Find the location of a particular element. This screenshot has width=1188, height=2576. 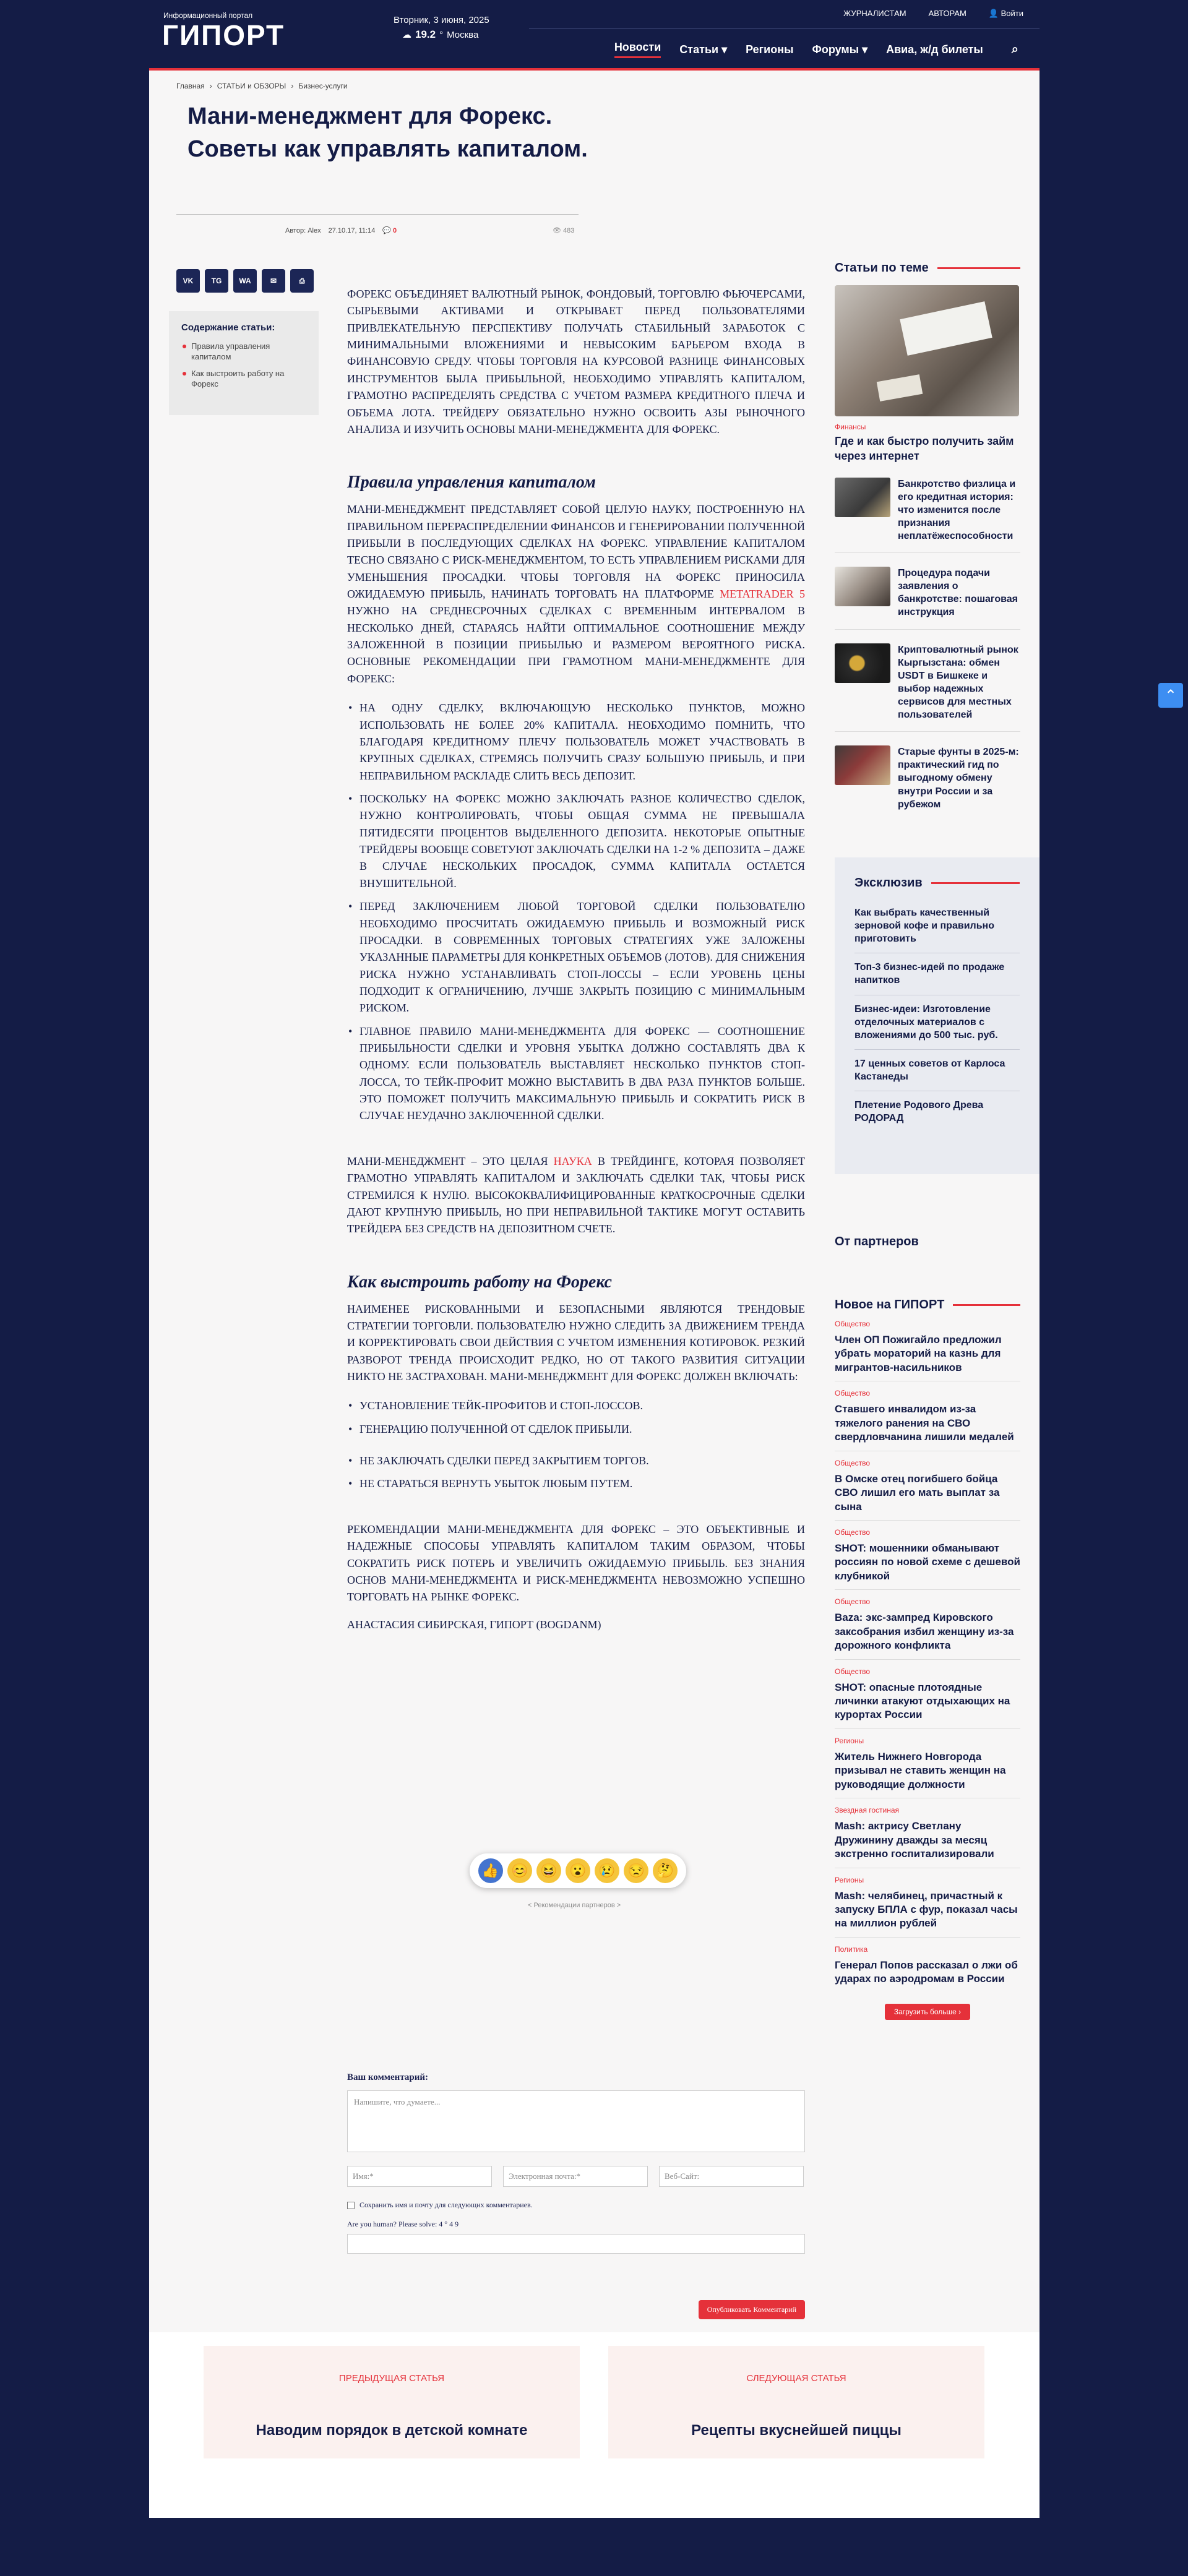

crumb-articles: СТАТЬИ и ОБЗОРЫ is located at coordinates (252, 86).